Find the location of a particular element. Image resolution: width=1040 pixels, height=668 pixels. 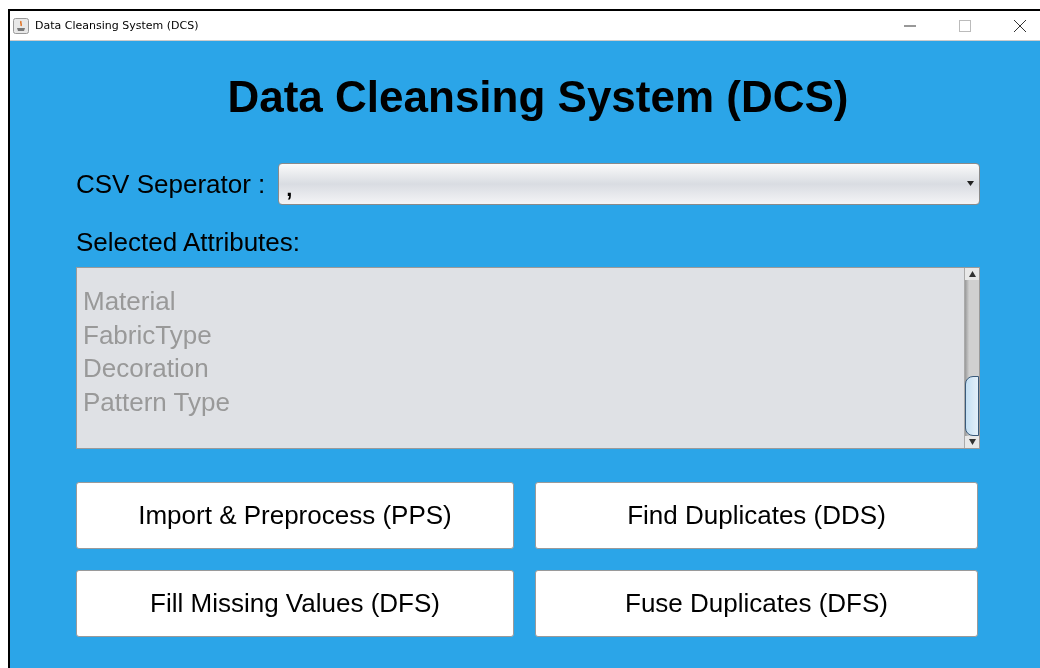

separator-label: CSV Seperator : is located at coordinates (171, 184).